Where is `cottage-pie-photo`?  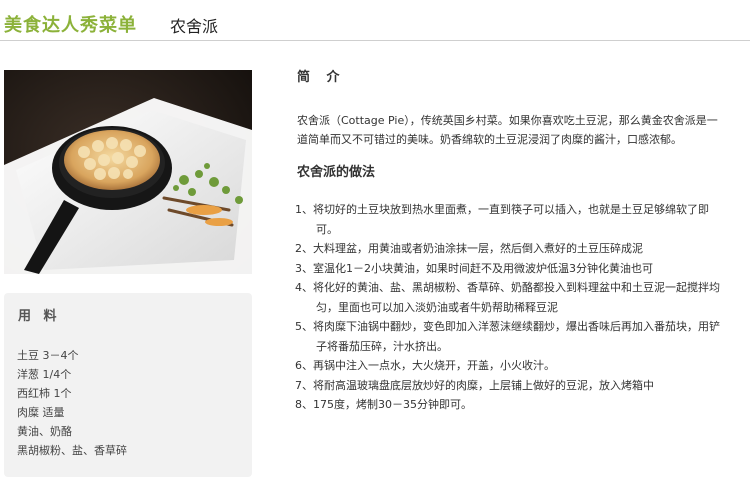
cottage-pie-photo is located at coordinates (128, 172).